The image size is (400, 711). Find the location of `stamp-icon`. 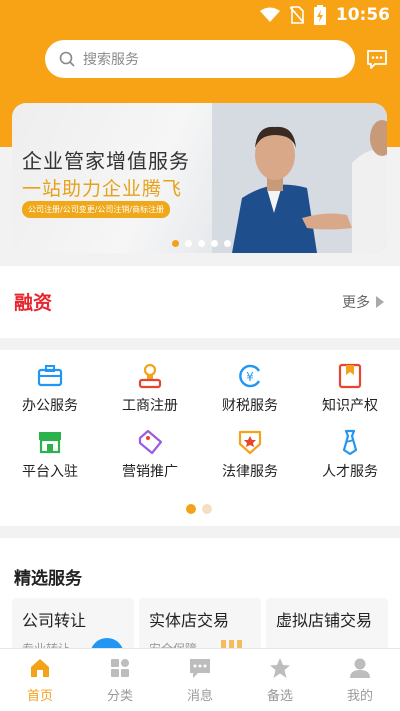

stamp-icon is located at coordinates (150, 376).